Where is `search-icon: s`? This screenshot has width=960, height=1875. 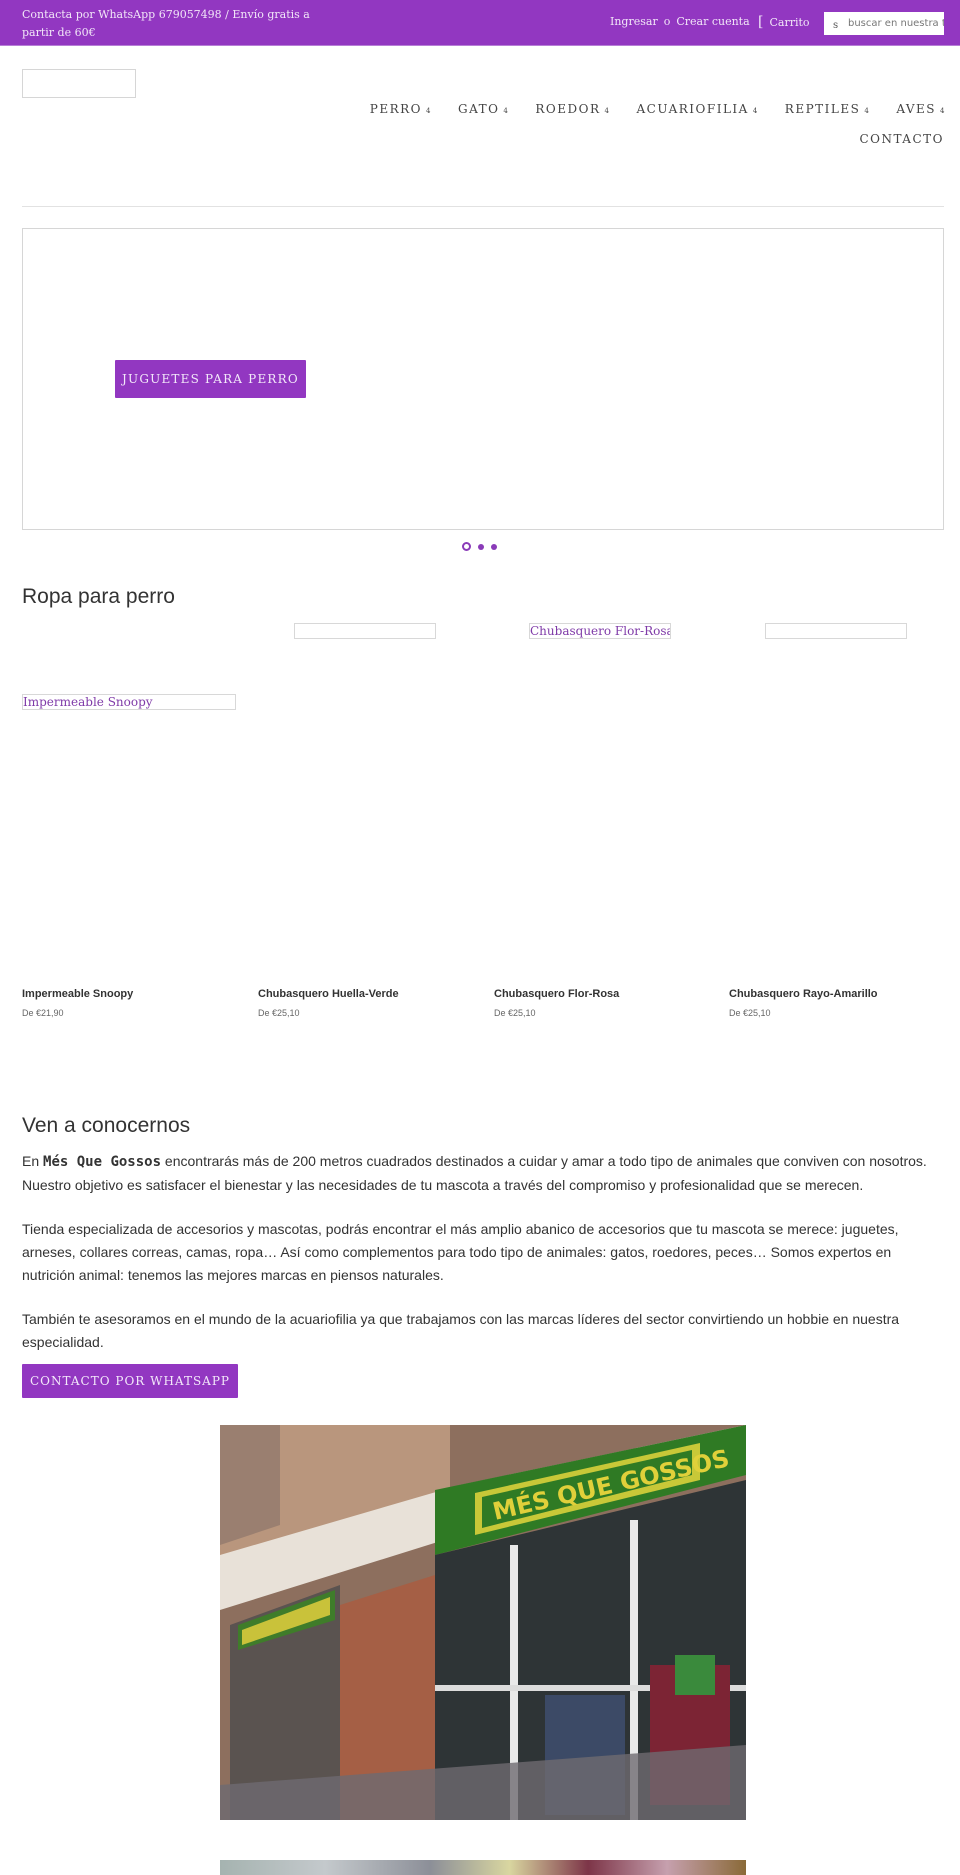
search-icon: s is located at coordinates (835, 25).